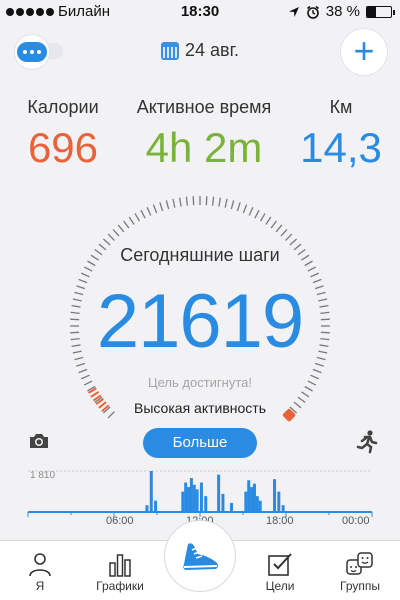  I want to click on tab-charts: Графики, so click(120, 570).